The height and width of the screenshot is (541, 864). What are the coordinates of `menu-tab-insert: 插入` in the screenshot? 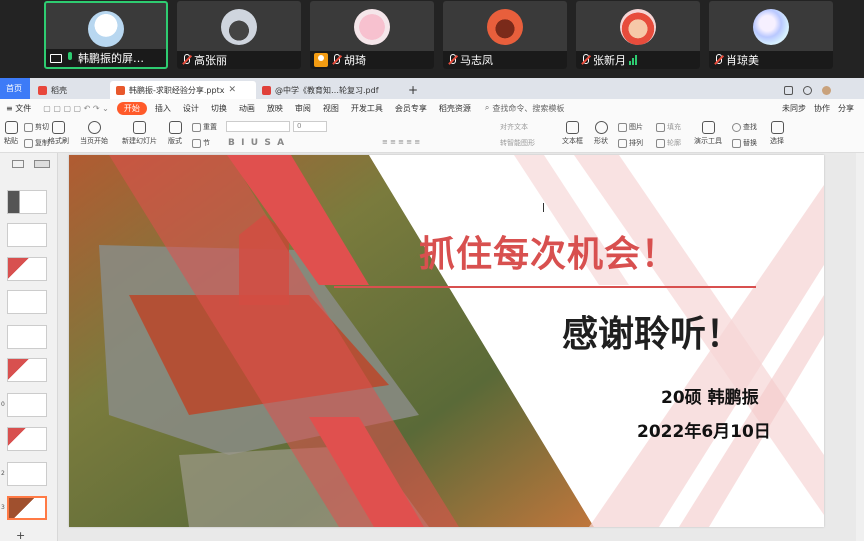 It's located at (163, 108).